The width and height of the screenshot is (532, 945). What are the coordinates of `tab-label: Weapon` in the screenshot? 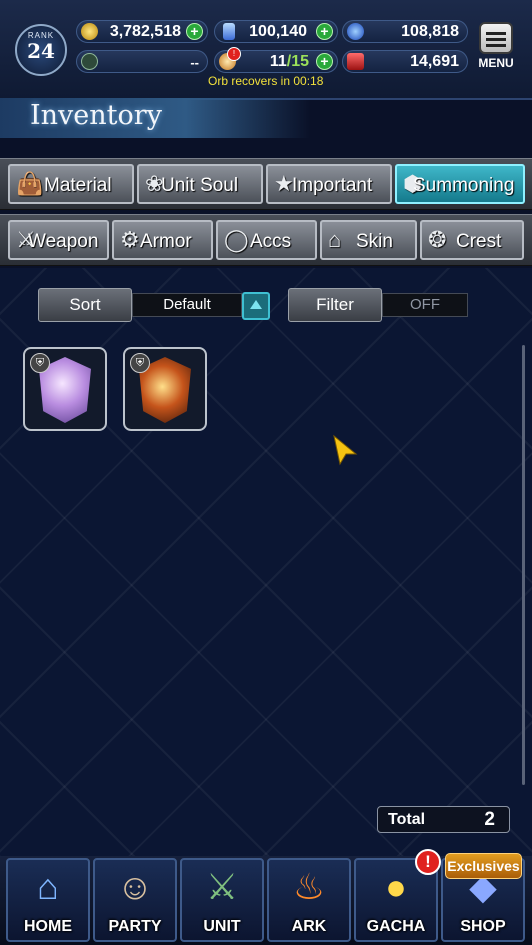 It's located at (63, 241).